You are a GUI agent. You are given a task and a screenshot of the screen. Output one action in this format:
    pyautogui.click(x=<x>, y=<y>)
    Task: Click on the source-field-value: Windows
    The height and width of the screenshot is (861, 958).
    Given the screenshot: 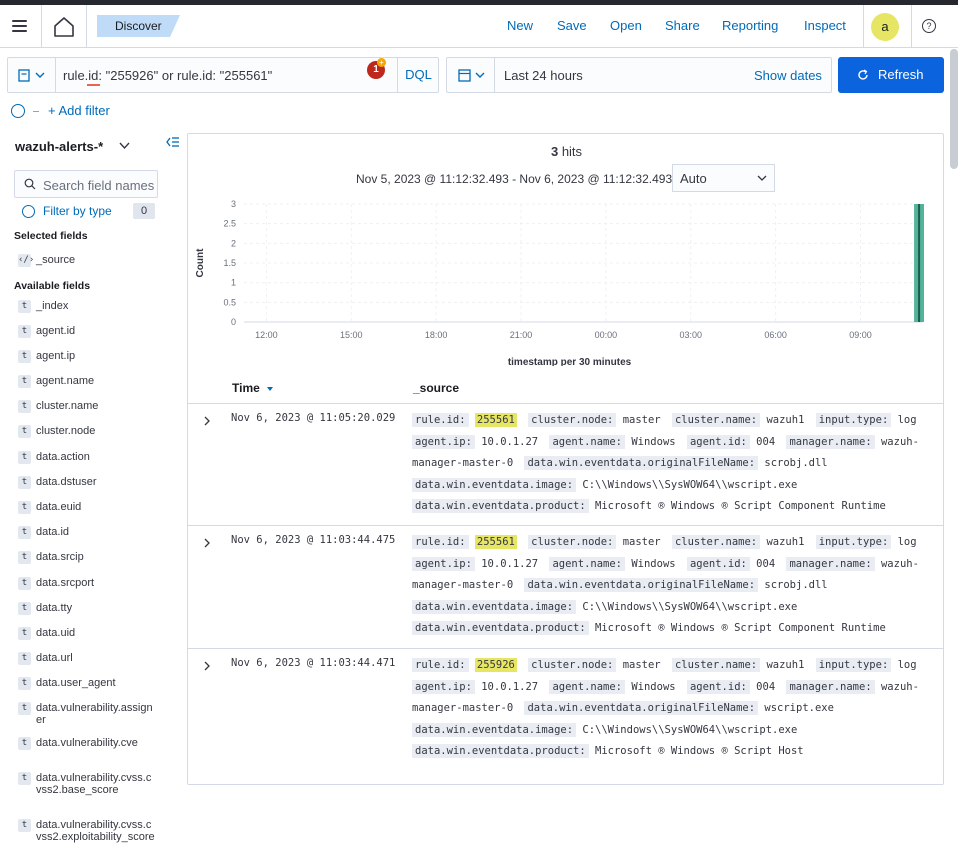 What is the action you would take?
    pyautogui.click(x=653, y=563)
    